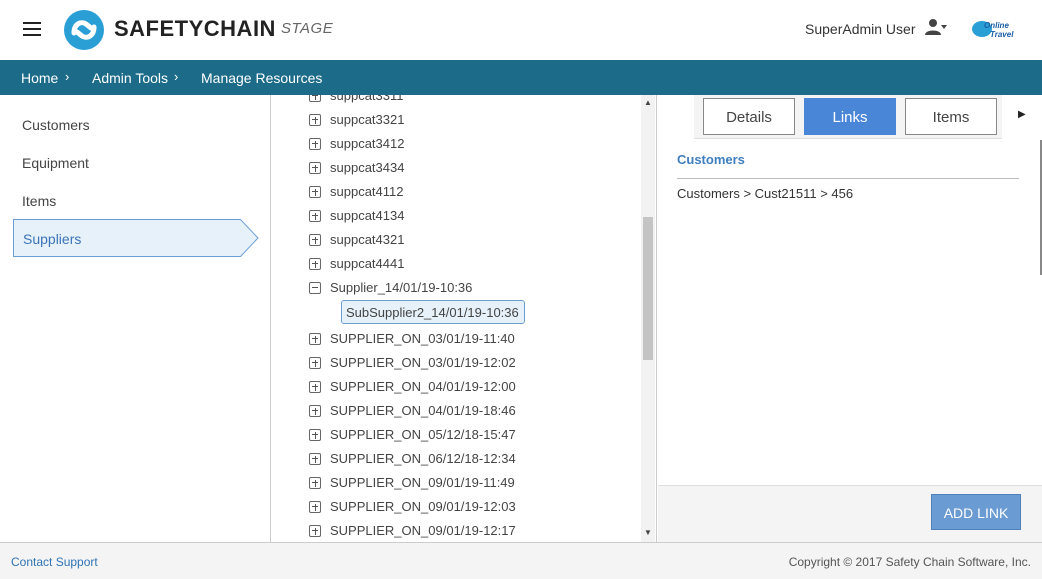 Image resolution: width=1042 pixels, height=579 pixels. What do you see at coordinates (711, 159) in the screenshot?
I see `section-title: Customers` at bounding box center [711, 159].